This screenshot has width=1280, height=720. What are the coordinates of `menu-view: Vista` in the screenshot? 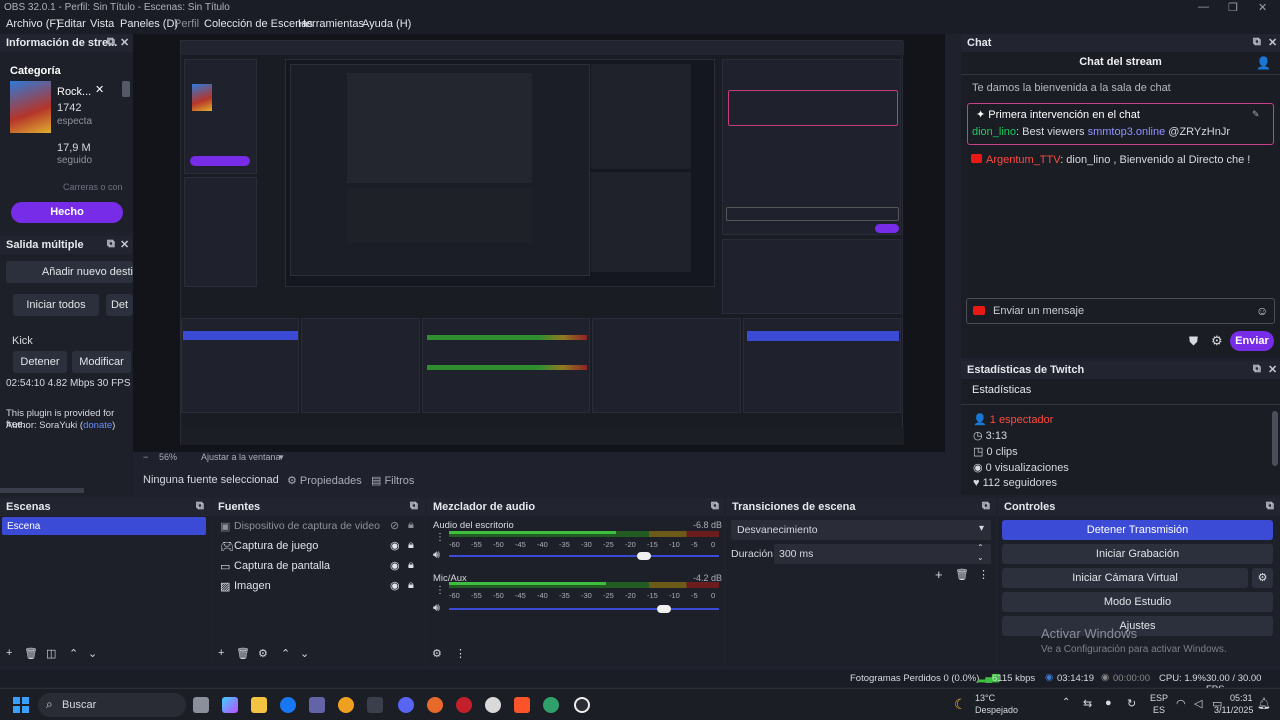 It's located at (102, 24).